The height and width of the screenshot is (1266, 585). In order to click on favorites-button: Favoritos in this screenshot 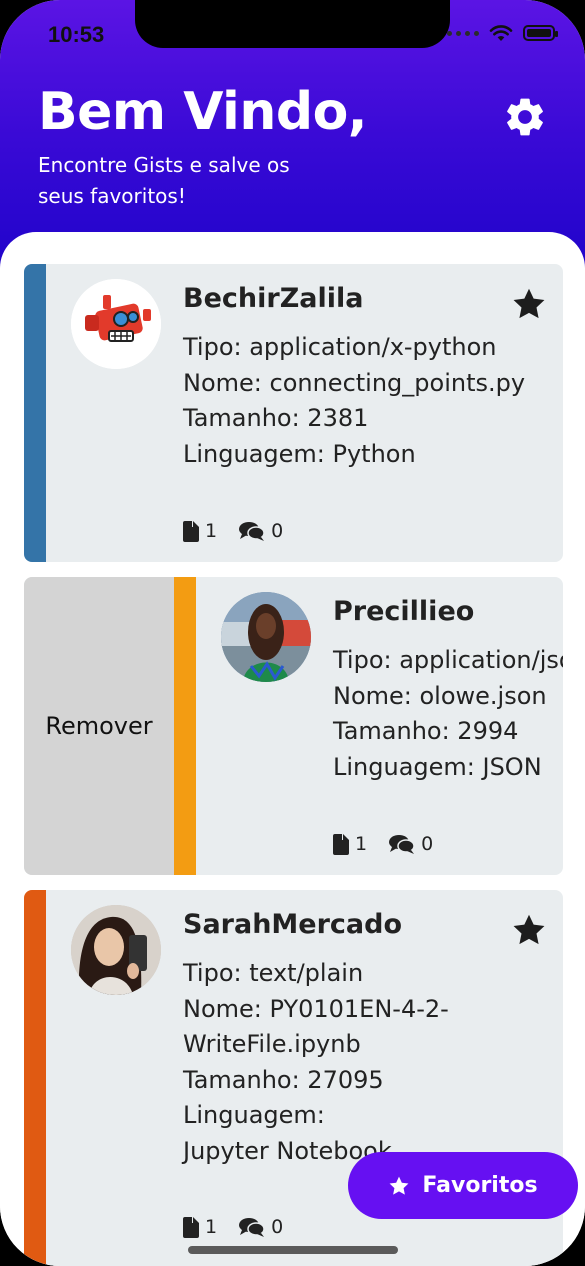, I will do `click(463, 1185)`.